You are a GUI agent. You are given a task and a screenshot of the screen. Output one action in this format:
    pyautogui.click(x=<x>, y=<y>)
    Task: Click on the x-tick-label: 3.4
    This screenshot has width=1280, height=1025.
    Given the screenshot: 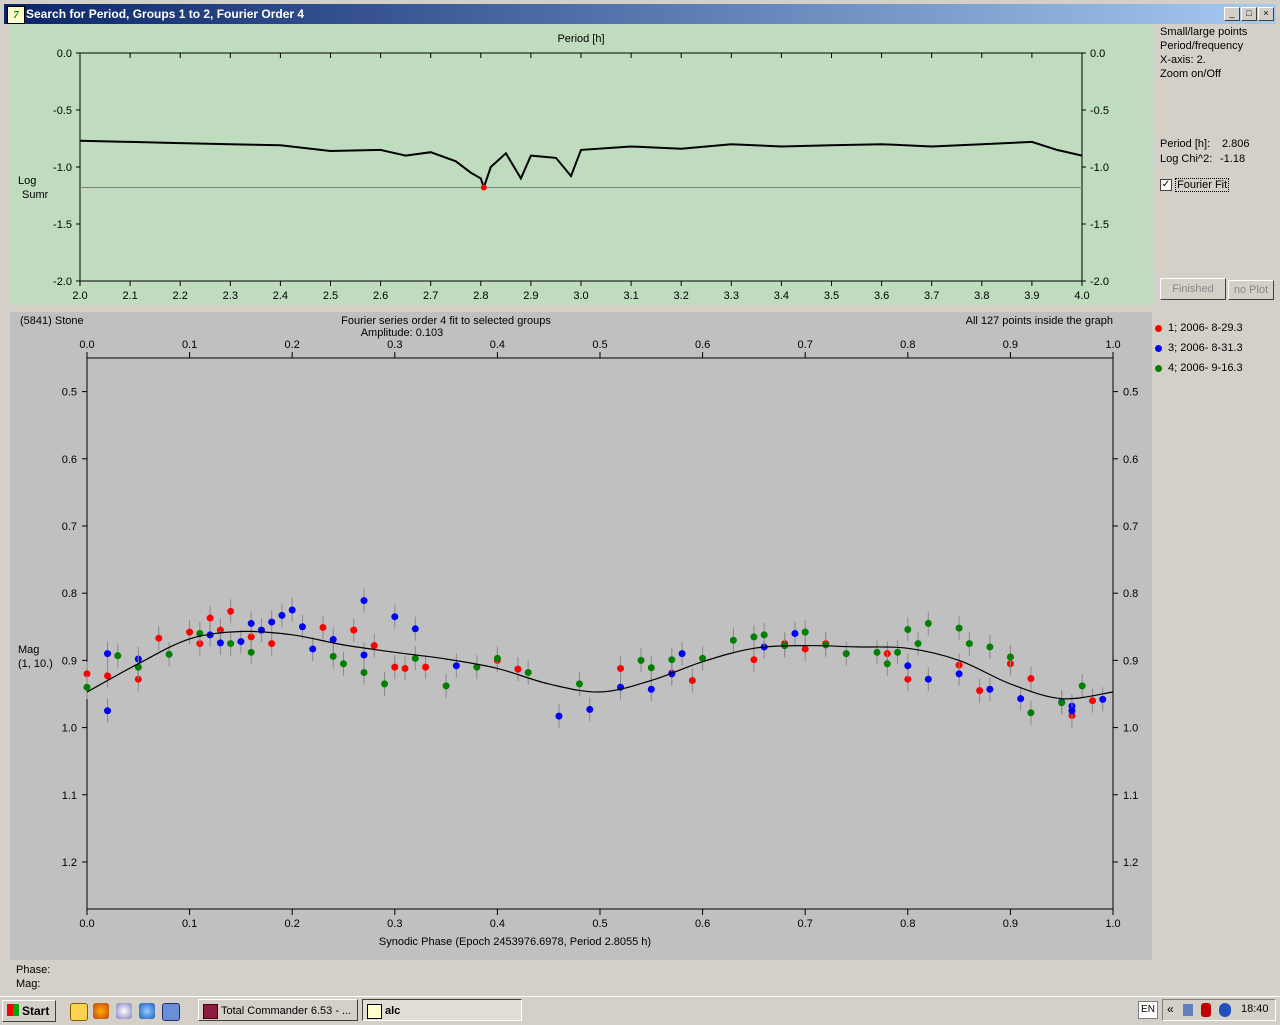 What is the action you would take?
    pyautogui.click(x=781, y=296)
    